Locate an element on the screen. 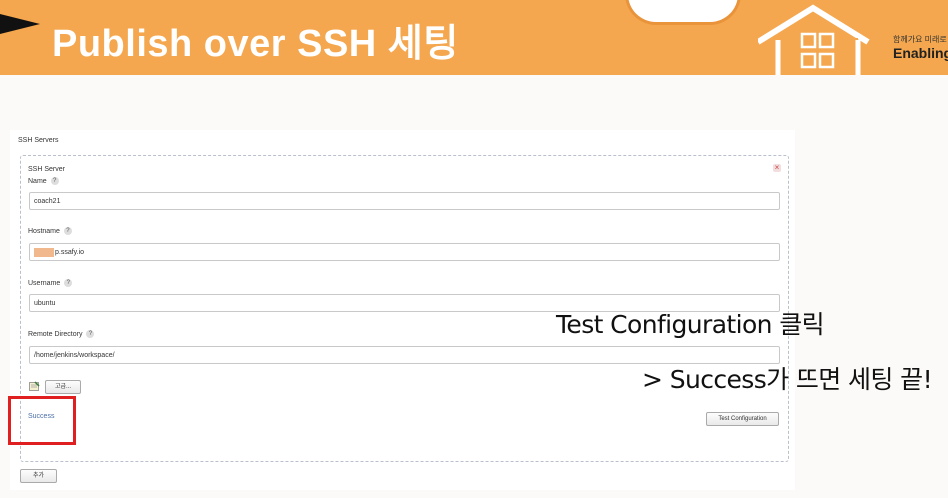  hostname-input: p.ssafy.io is located at coordinates (404, 252).